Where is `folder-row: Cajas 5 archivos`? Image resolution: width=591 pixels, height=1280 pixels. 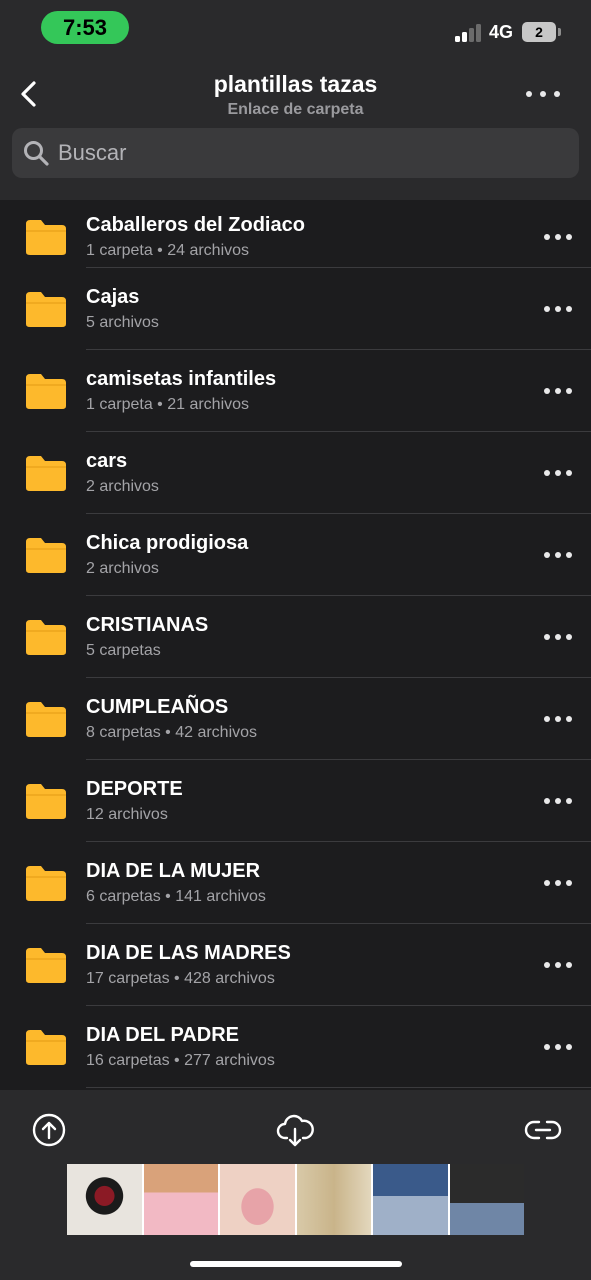
folder-row: Cajas 5 archivos is located at coordinates (295, 309).